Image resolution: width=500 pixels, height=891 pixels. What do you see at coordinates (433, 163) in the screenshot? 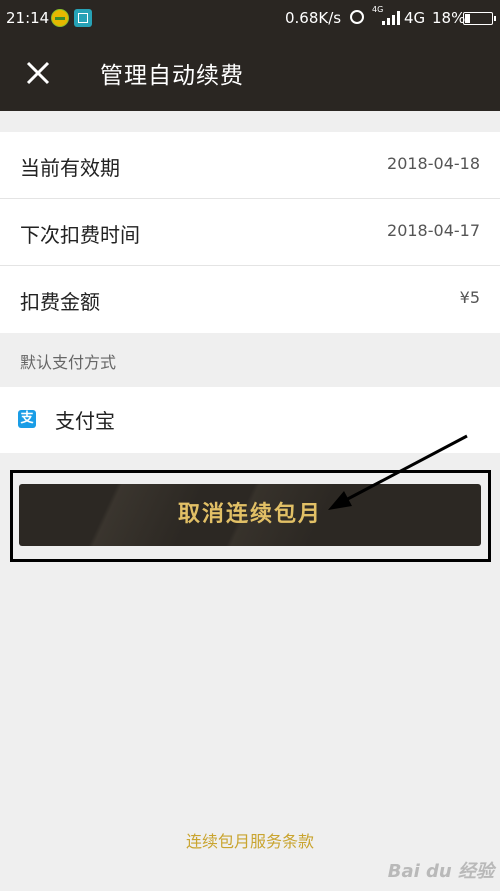
I see `detail-value: 2018-04-18` at bounding box center [433, 163].